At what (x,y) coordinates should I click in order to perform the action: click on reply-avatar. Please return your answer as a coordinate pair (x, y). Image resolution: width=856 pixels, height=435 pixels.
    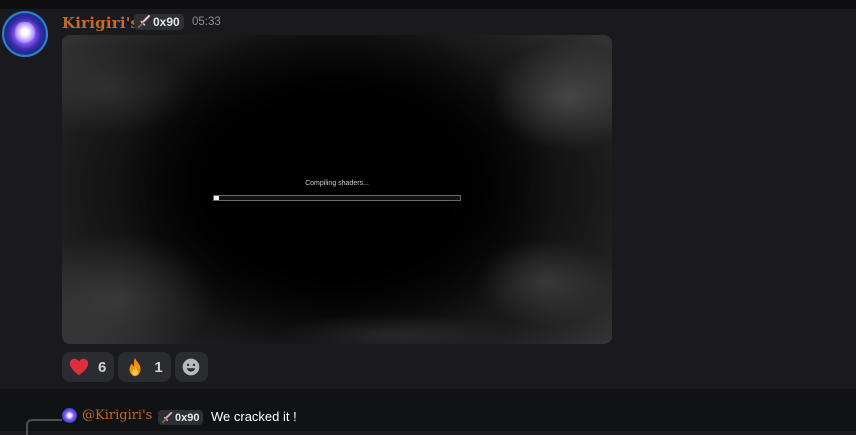
    Looking at the image, I should click on (69, 415).